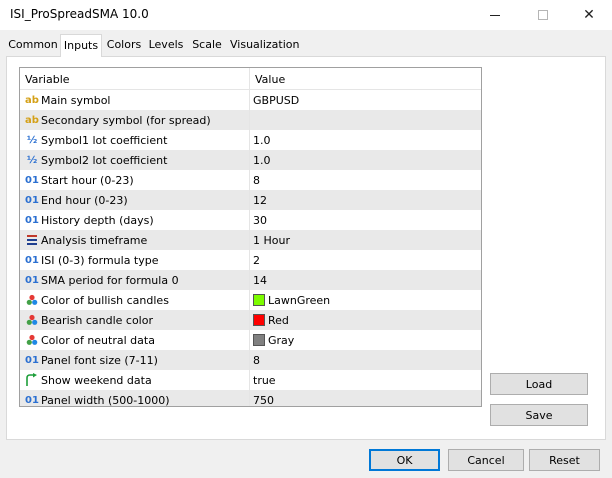 Image resolution: width=612 pixels, height=478 pixels. What do you see at coordinates (250, 120) in the screenshot?
I see `table-row: ab Secondary symbol (for spread)` at bounding box center [250, 120].